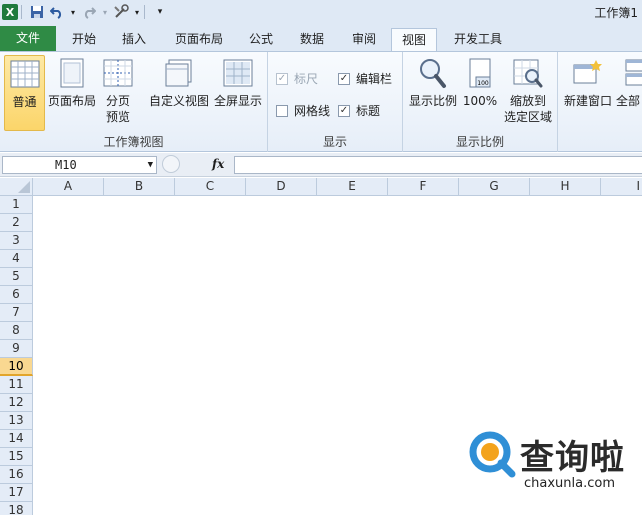 This screenshot has height=515, width=642. I want to click on page-layout-view-button: 页面布局, so click(72, 93).